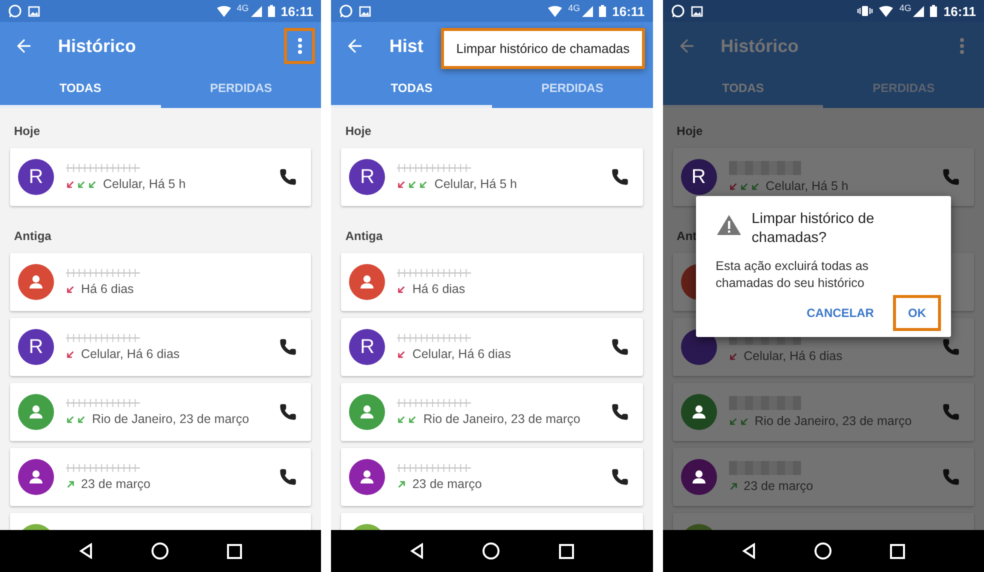 This screenshot has width=984, height=572. What do you see at coordinates (543, 48) in the screenshot?
I see `menu-item: Limpar histórico de chamadas` at bounding box center [543, 48].